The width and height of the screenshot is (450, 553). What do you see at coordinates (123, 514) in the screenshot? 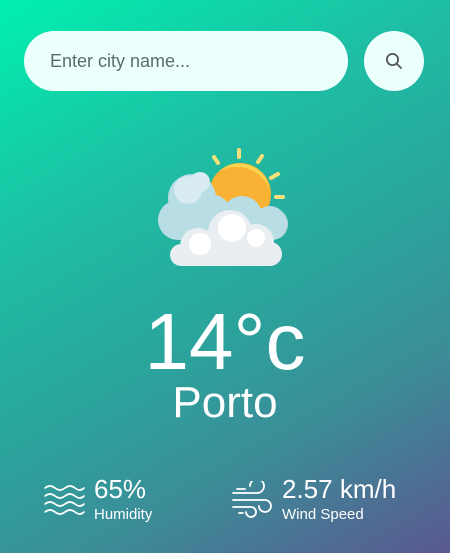
I see `humidity-label: Humidity` at bounding box center [123, 514].